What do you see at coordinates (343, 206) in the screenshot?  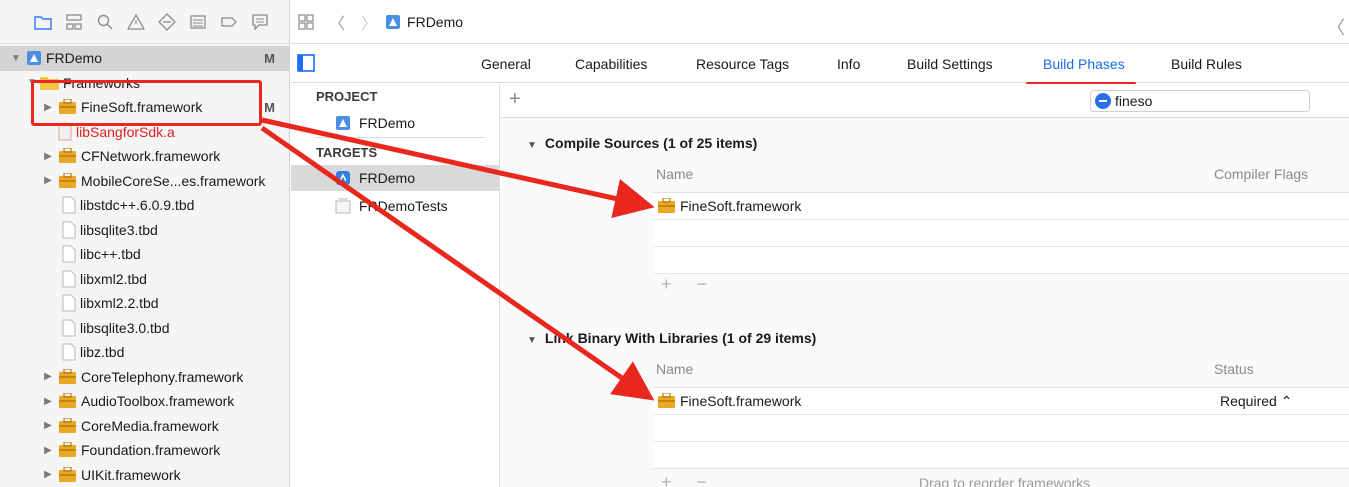 I see `test-bundle-icon` at bounding box center [343, 206].